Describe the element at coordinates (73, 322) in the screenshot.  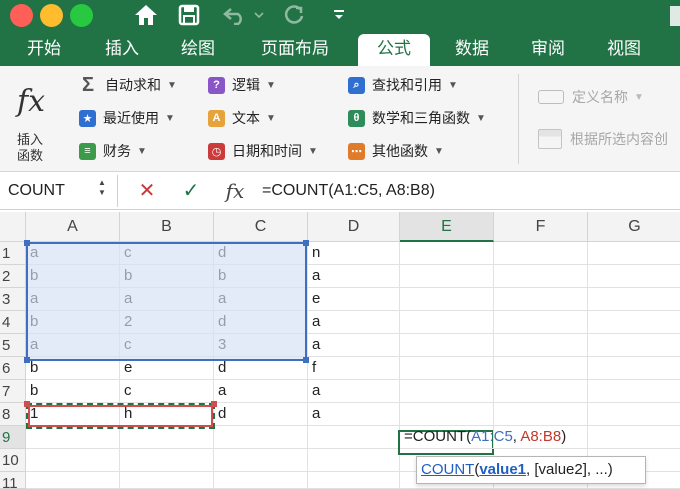
I see `cell-a4: b` at that location.